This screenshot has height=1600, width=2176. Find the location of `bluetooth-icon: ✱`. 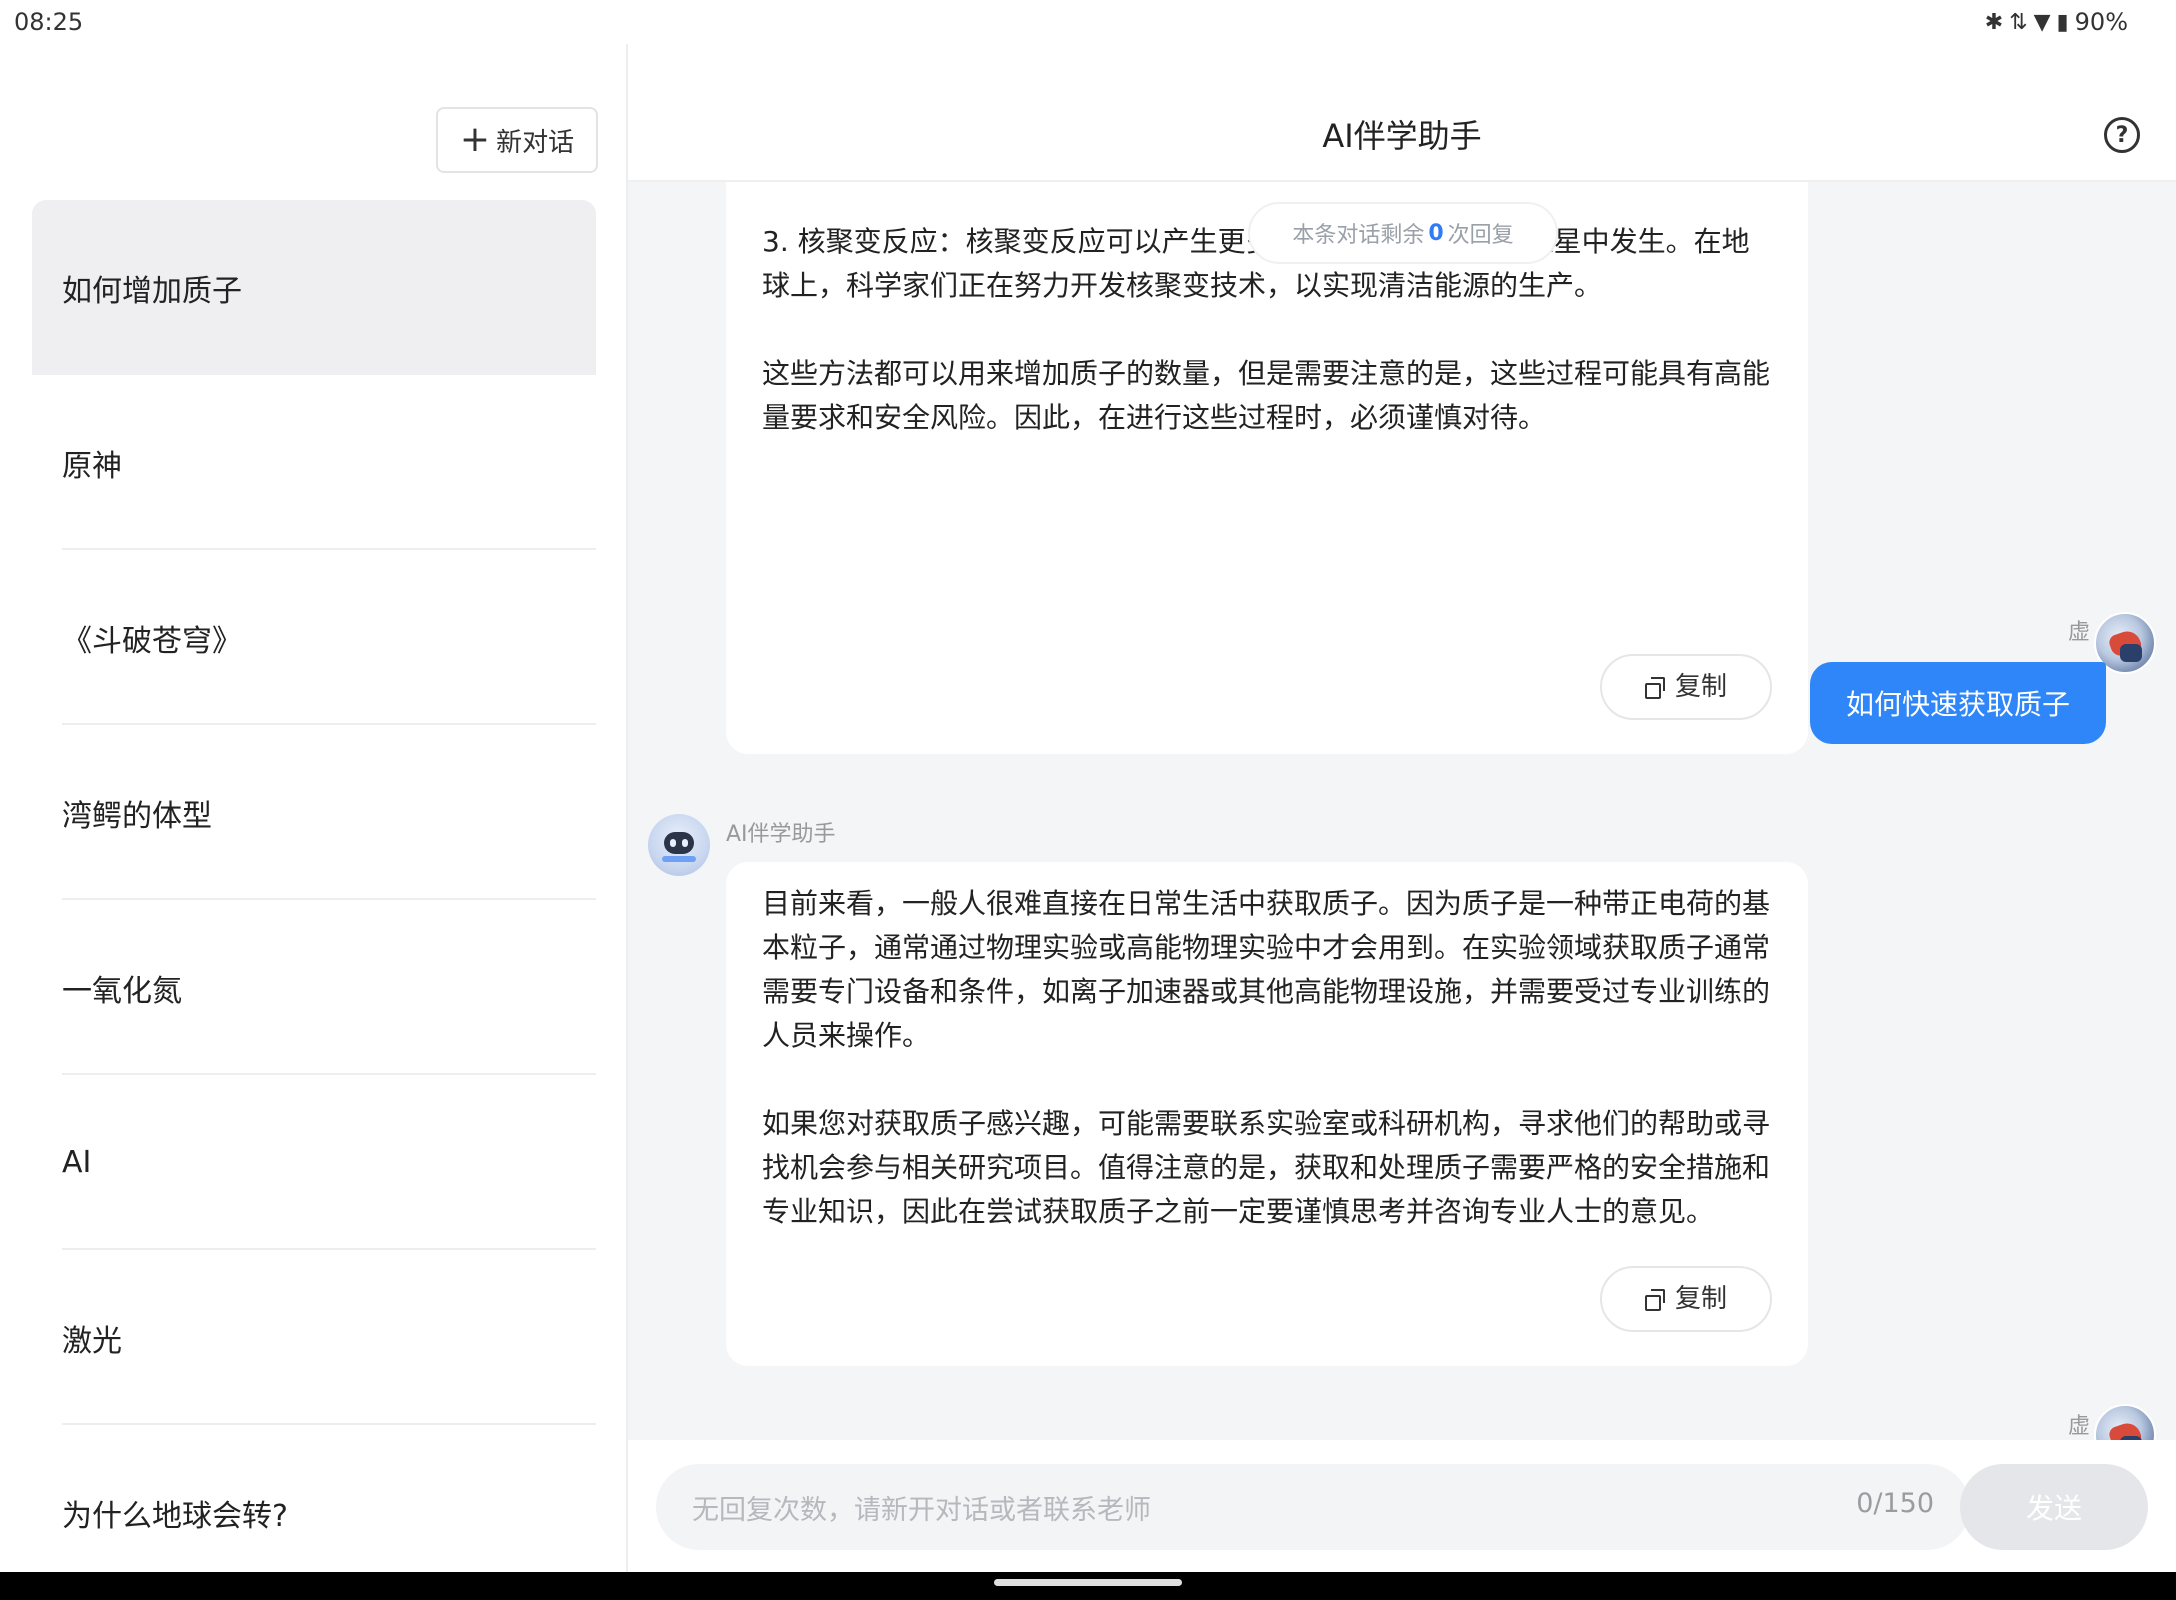

bluetooth-icon: ✱ is located at coordinates (1994, 22).